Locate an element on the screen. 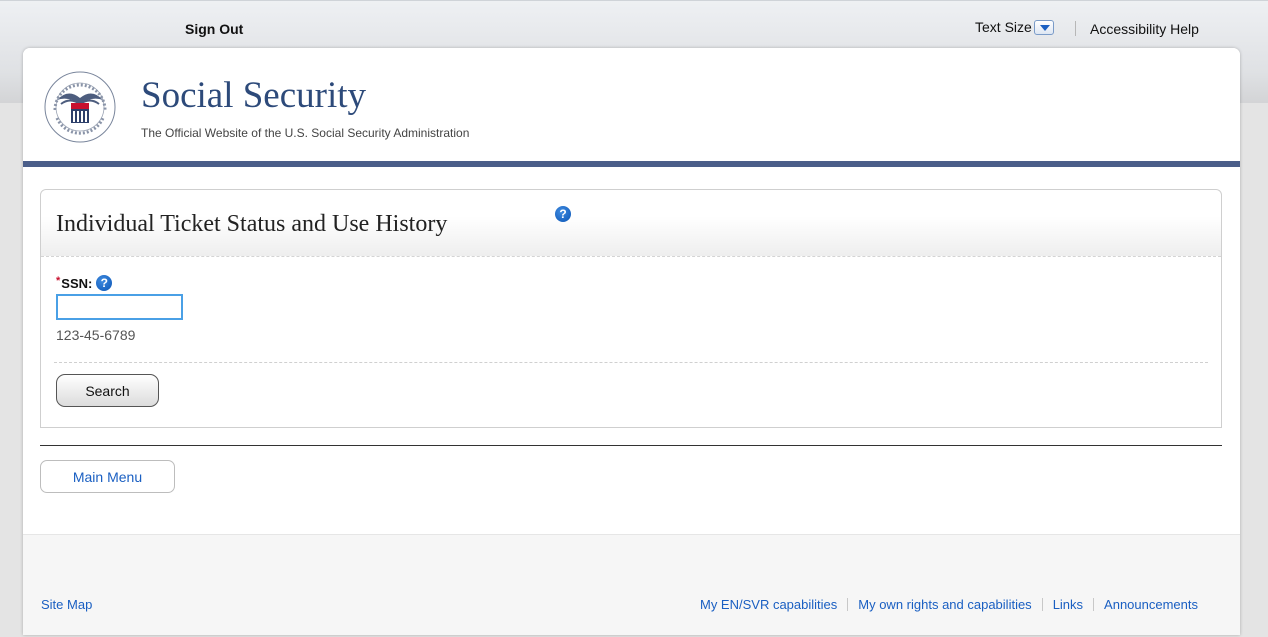 This screenshot has width=1268, height=637. text-size-dropdown-icon is located at coordinates (1043, 27).